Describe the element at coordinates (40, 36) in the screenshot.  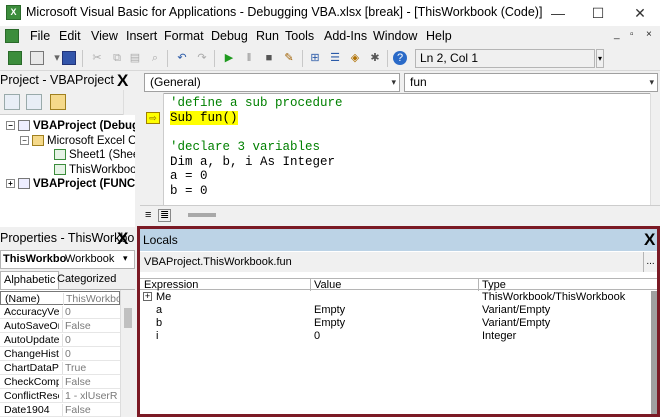
I see `menu-file: File` at that location.